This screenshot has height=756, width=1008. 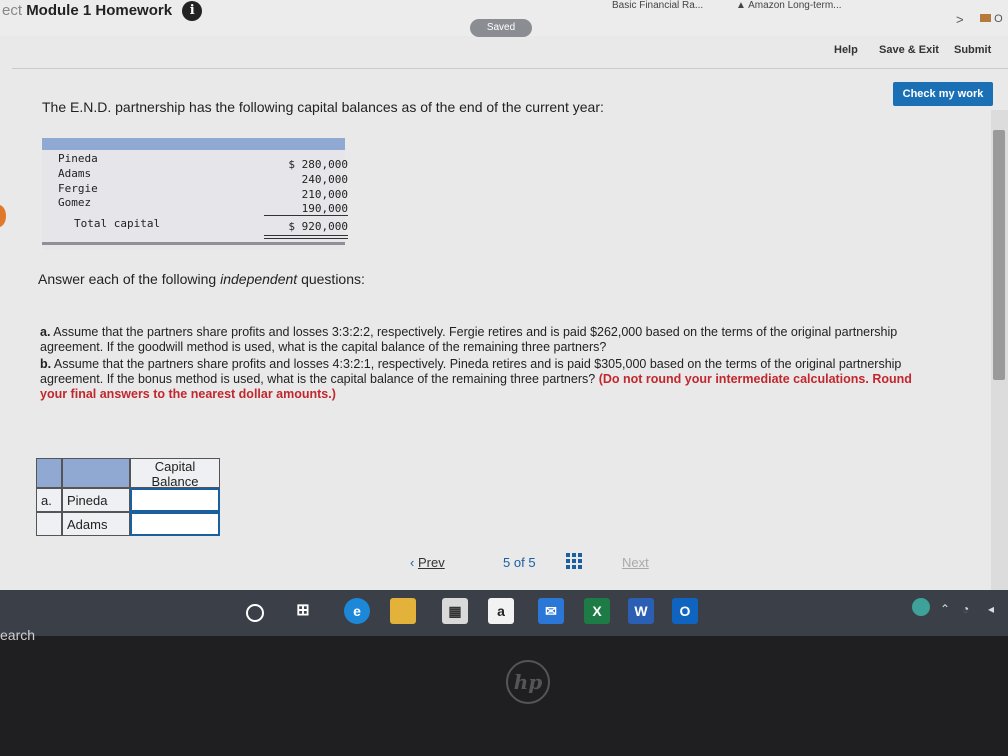 I want to click on partner-name: Pineda, so click(x=78, y=158).